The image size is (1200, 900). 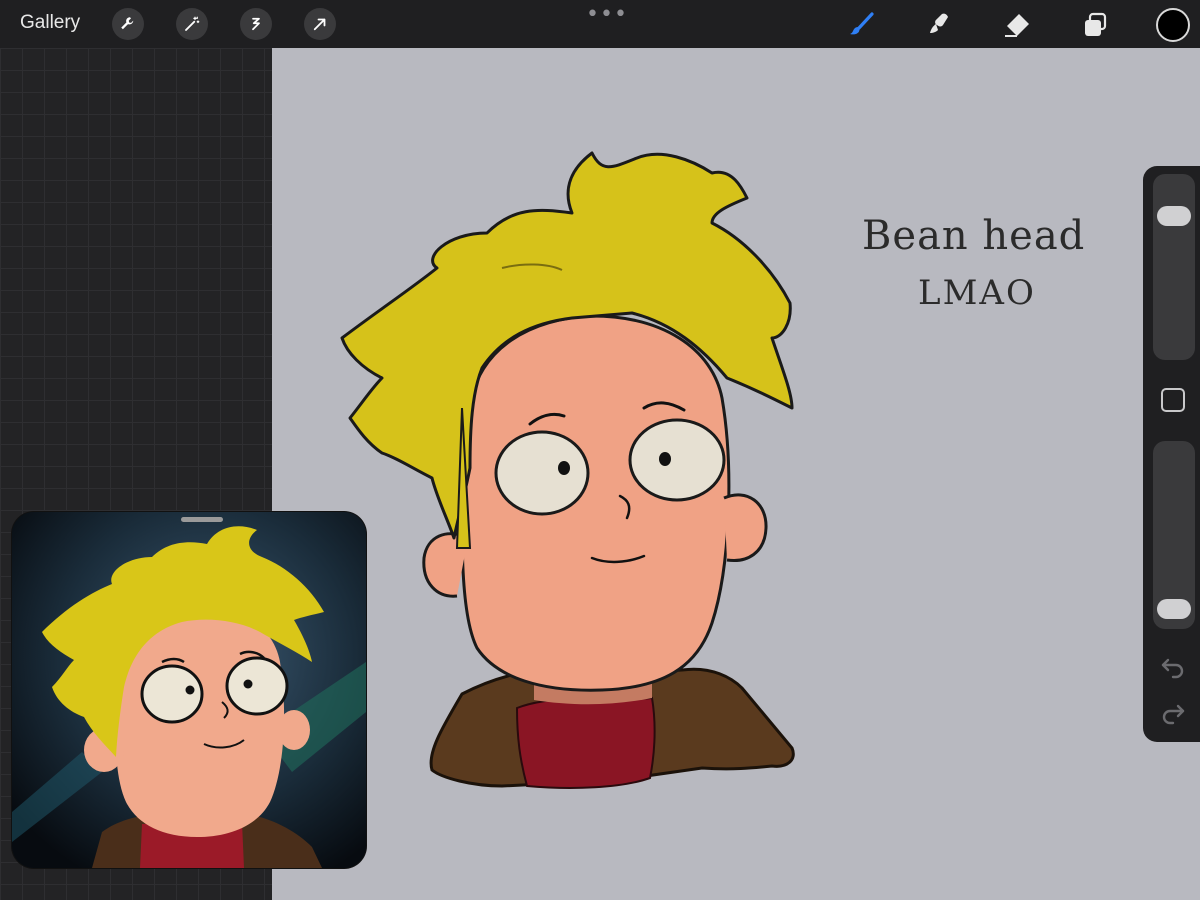 I want to click on handwritten-note-line1: Bean head, so click(x=974, y=236).